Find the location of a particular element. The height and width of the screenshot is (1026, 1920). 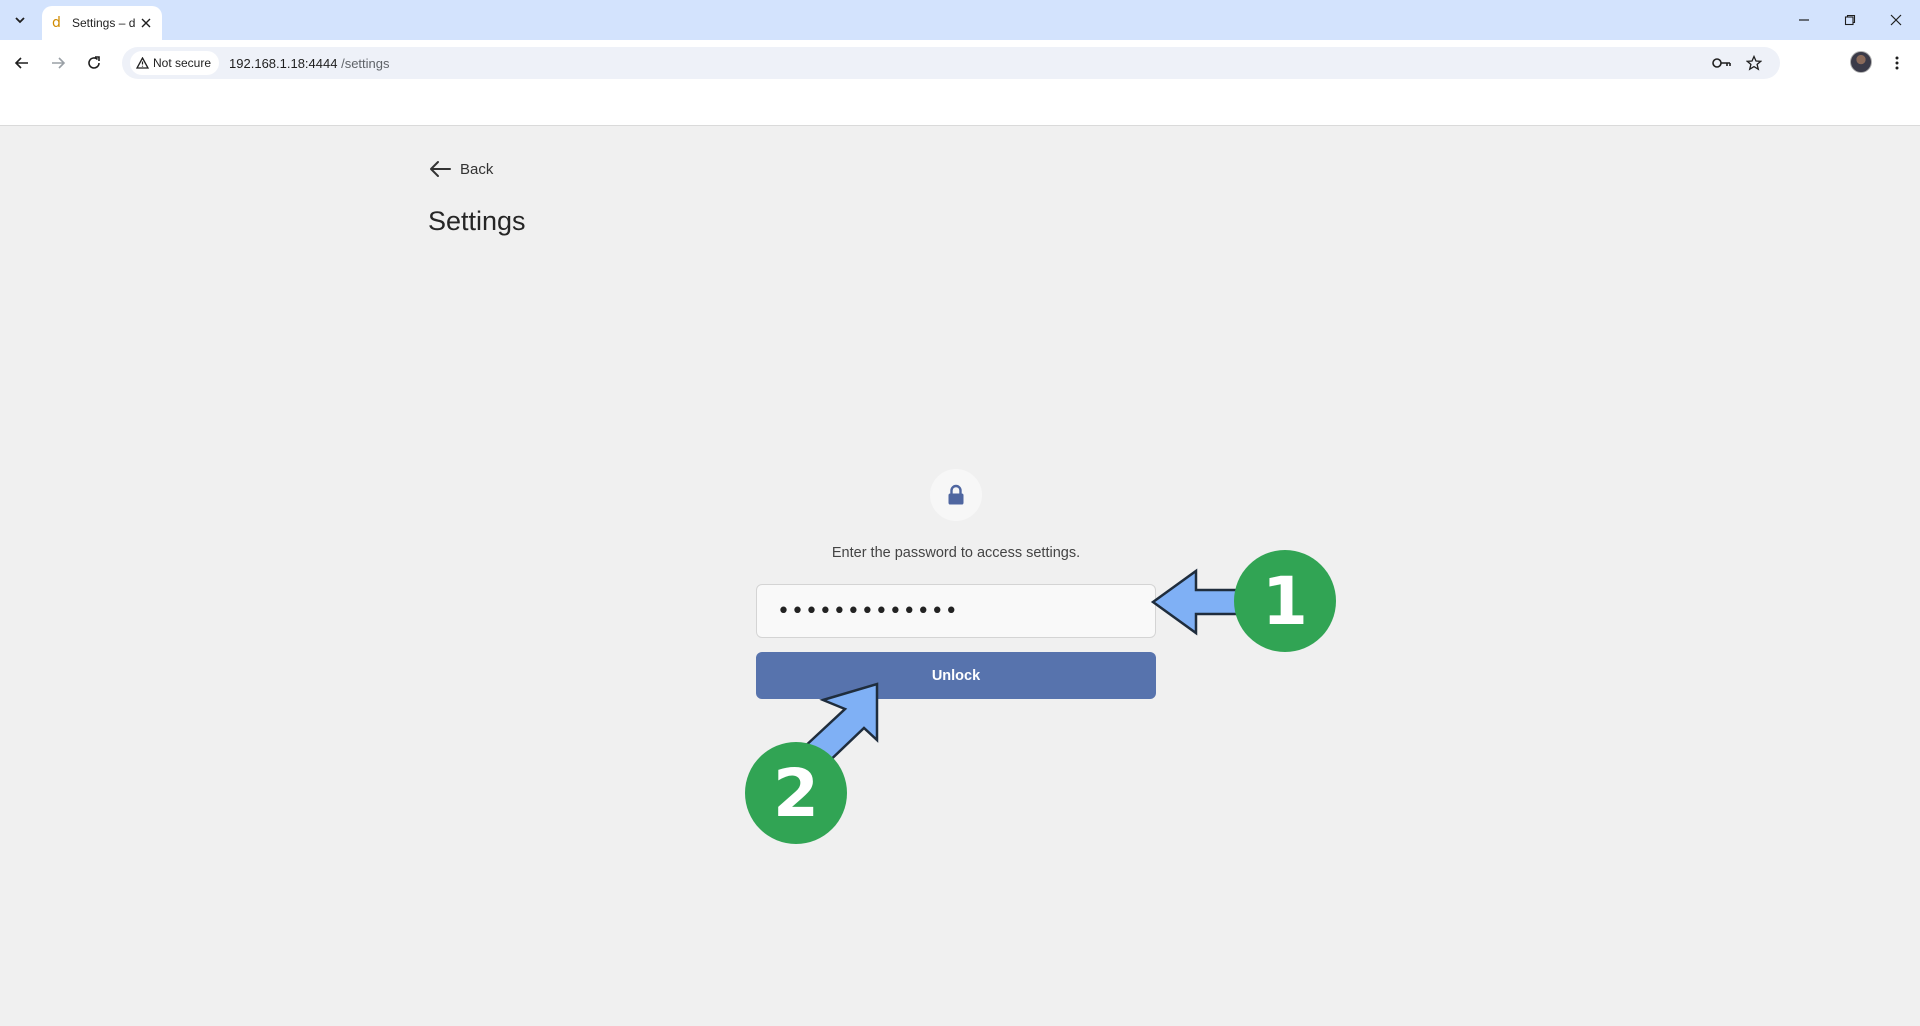

lock-icon is located at coordinates (956, 494).